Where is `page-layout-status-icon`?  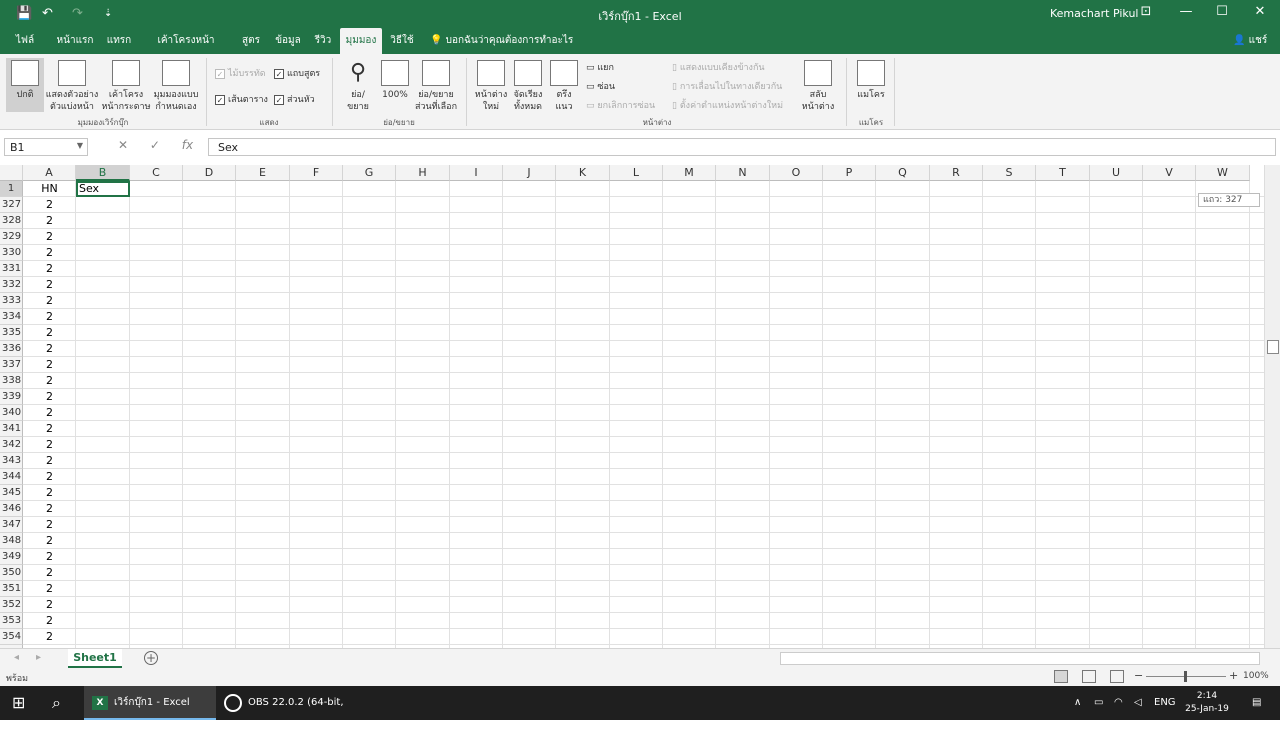
page-layout-status-icon is located at coordinates (1089, 676).